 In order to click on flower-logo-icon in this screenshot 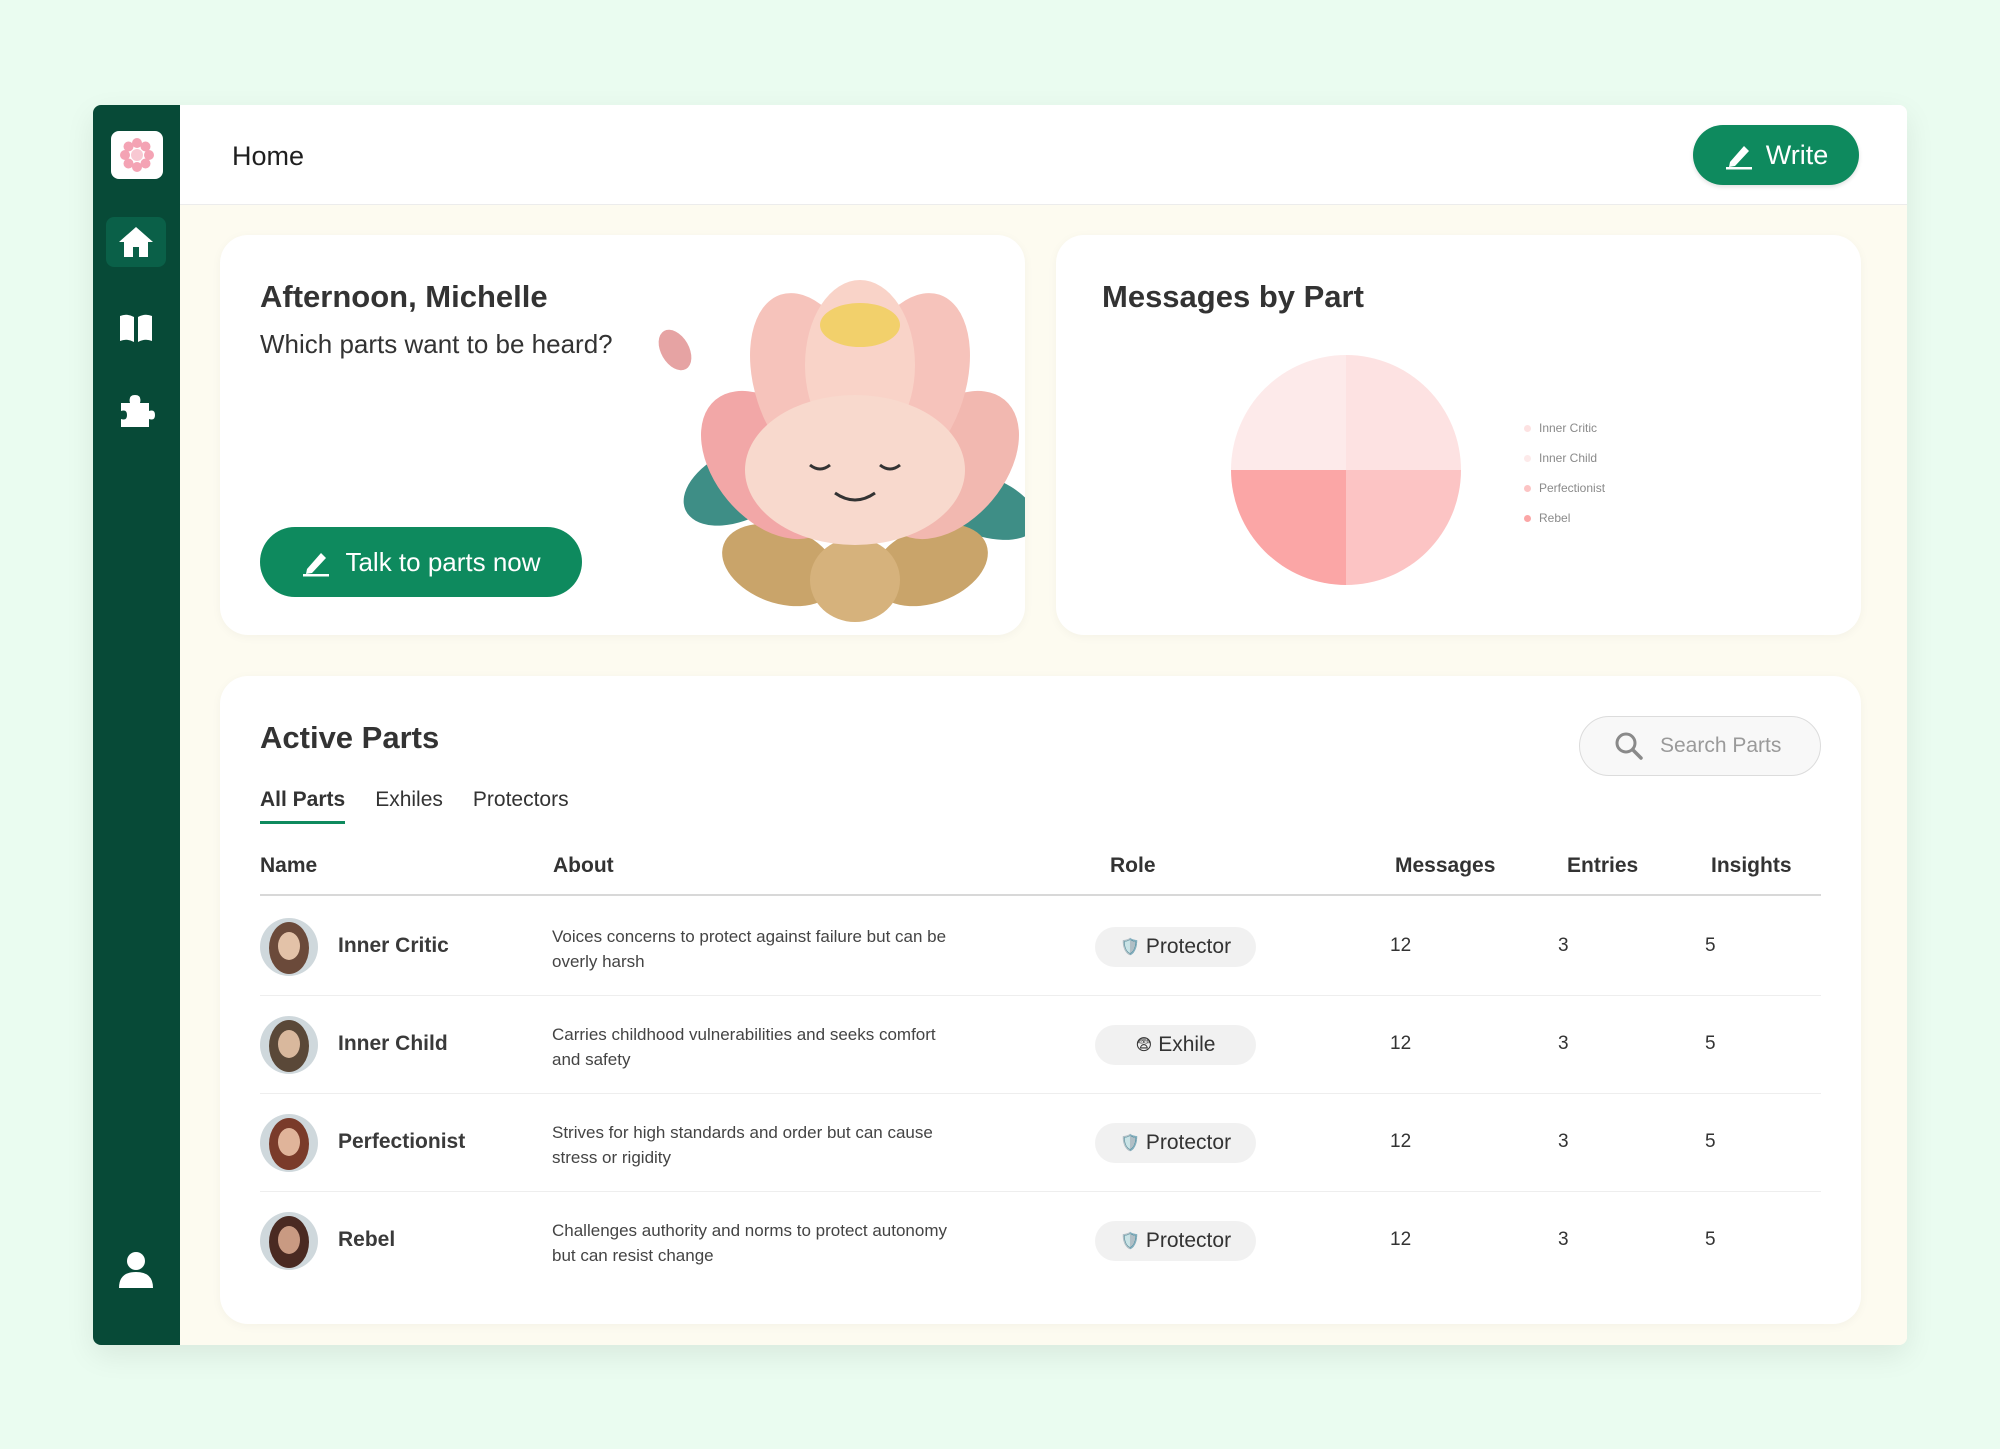, I will do `click(137, 155)`.